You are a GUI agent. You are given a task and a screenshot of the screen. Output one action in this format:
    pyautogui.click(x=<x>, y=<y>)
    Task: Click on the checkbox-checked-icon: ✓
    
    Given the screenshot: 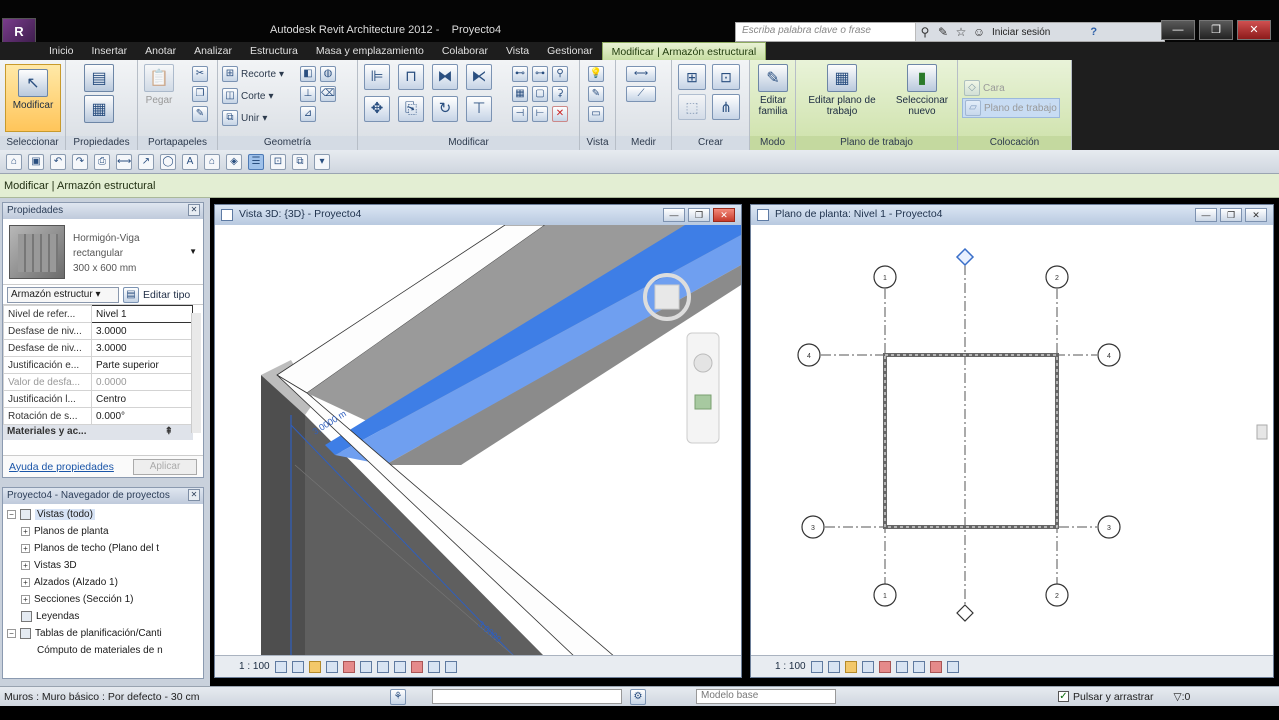 What is the action you would take?
    pyautogui.click(x=1063, y=696)
    